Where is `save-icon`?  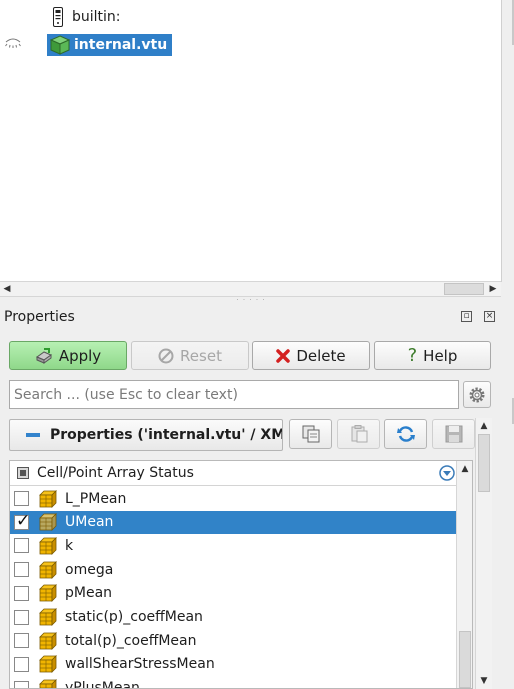
save-icon is located at coordinates (453, 434).